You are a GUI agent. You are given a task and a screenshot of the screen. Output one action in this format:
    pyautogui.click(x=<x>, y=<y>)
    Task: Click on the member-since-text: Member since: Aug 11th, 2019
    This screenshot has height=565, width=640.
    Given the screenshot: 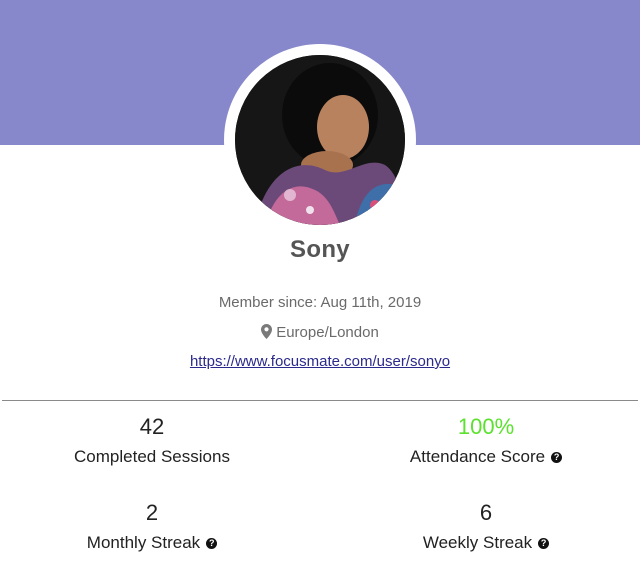 What is the action you would take?
    pyautogui.click(x=320, y=302)
    